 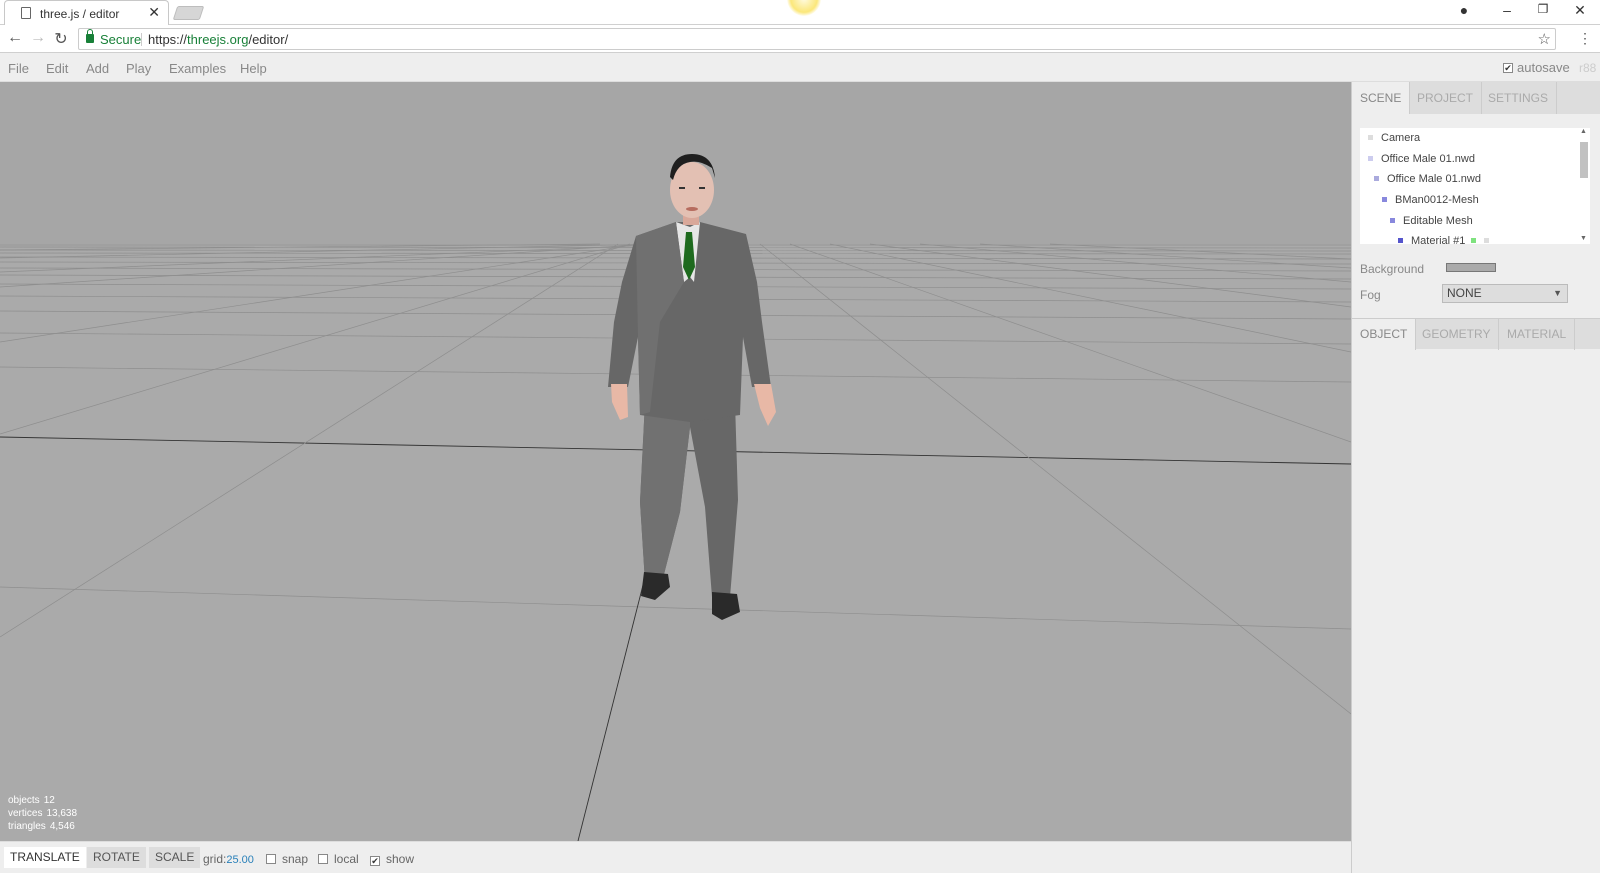 I want to click on scroll-down-icon: ▼, so click(x=1583, y=238).